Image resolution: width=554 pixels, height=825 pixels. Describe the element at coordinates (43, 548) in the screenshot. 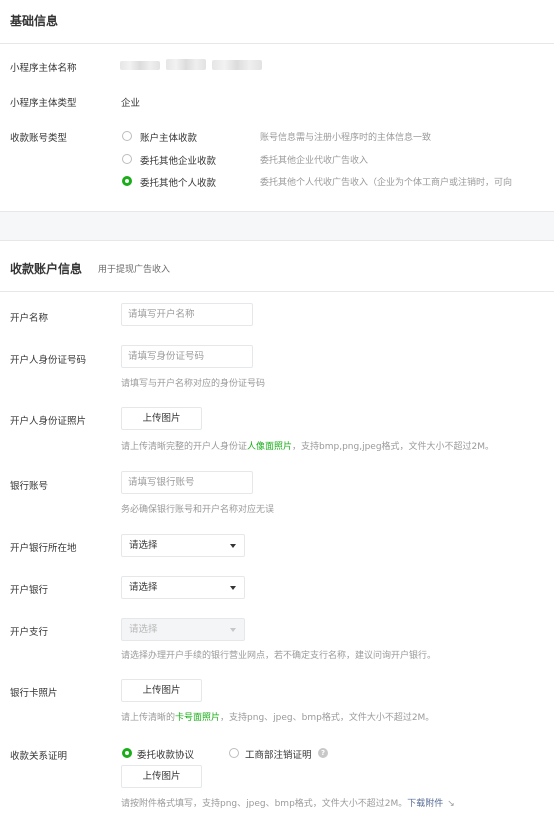

I see `bank-region-label: 开户银行所在地` at that location.